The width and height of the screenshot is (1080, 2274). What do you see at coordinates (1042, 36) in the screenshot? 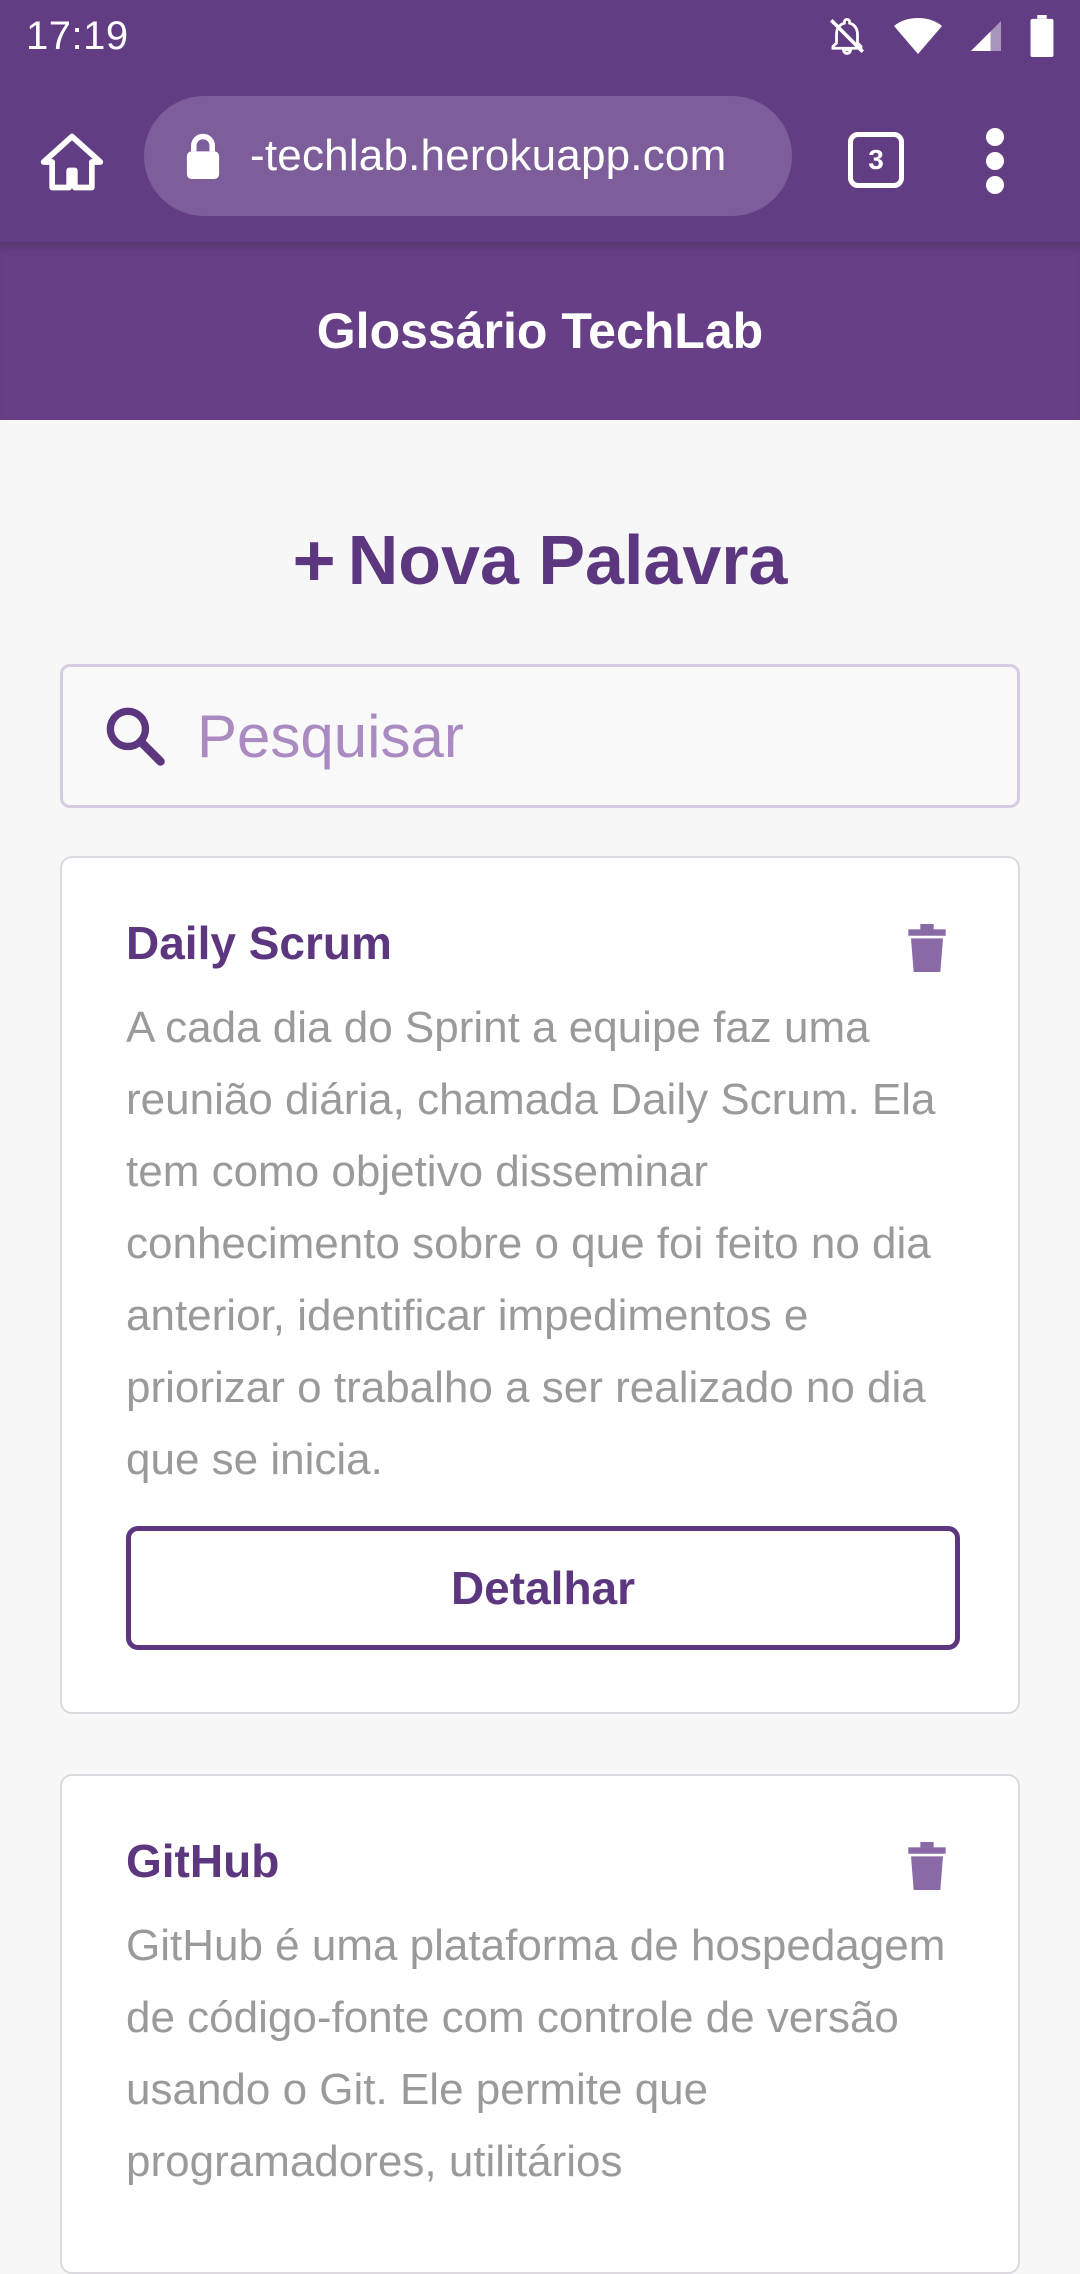
I see `battery-icon` at bounding box center [1042, 36].